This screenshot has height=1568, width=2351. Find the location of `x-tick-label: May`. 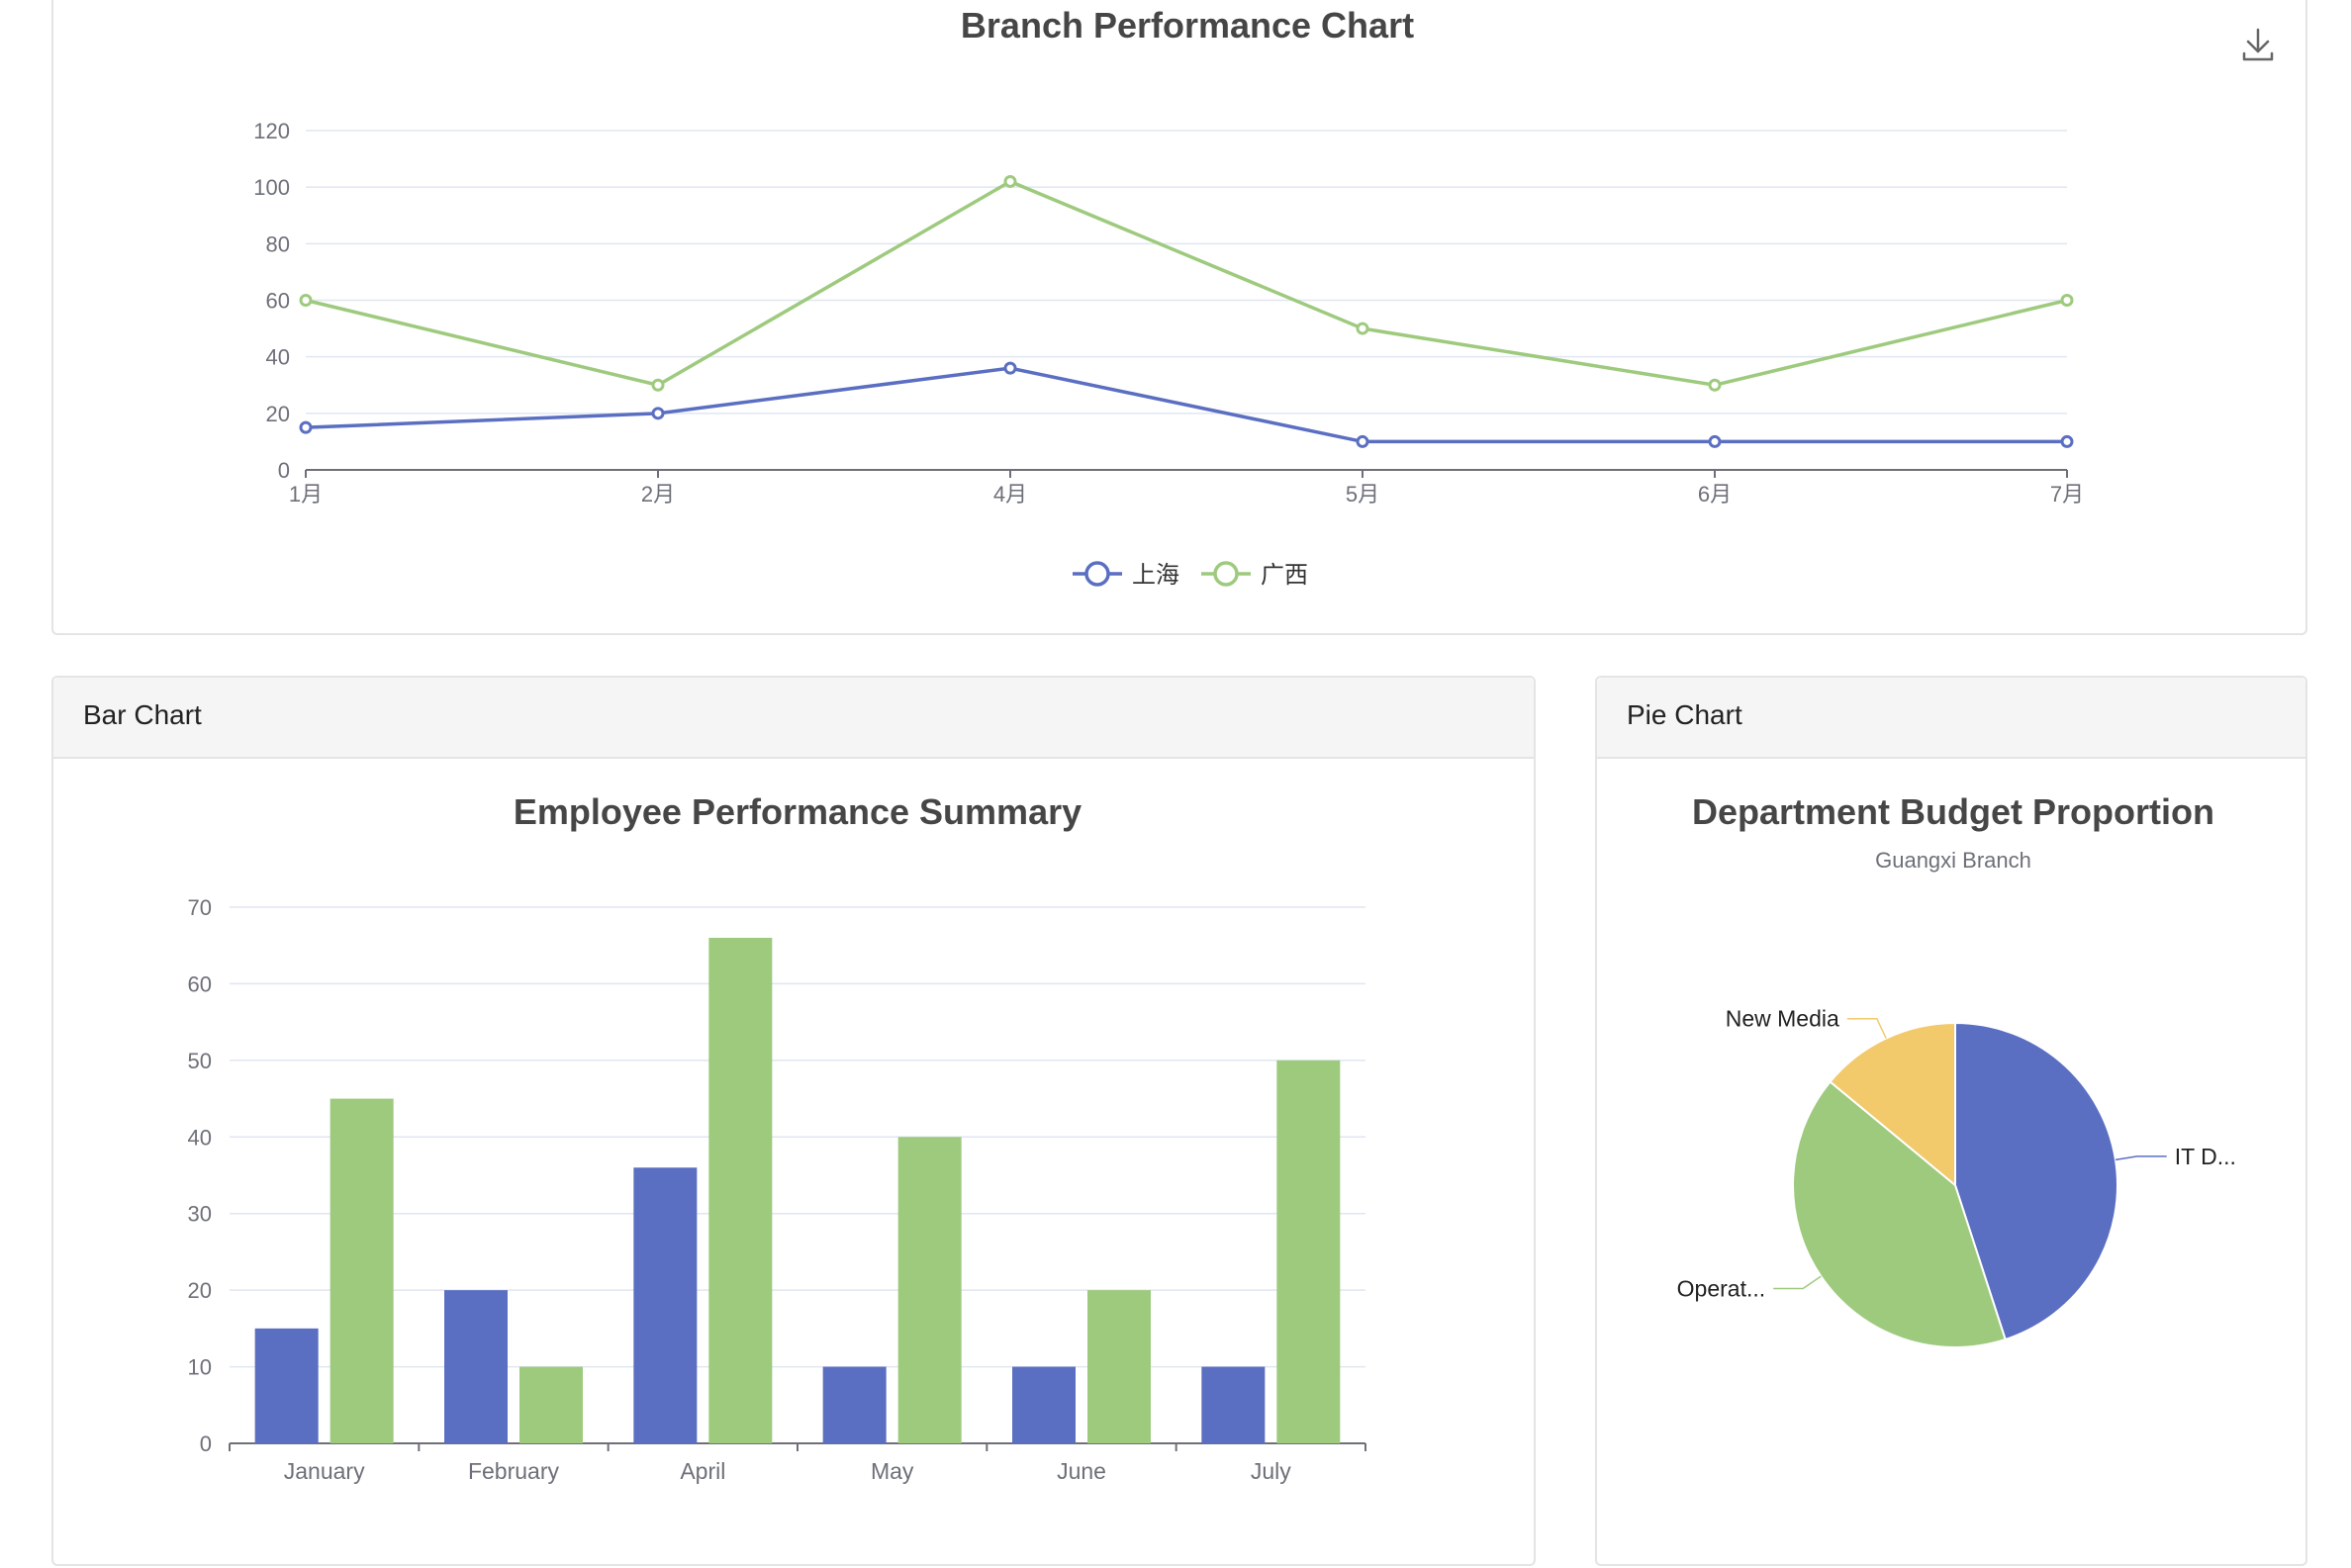

x-tick-label: May is located at coordinates (892, 1471).